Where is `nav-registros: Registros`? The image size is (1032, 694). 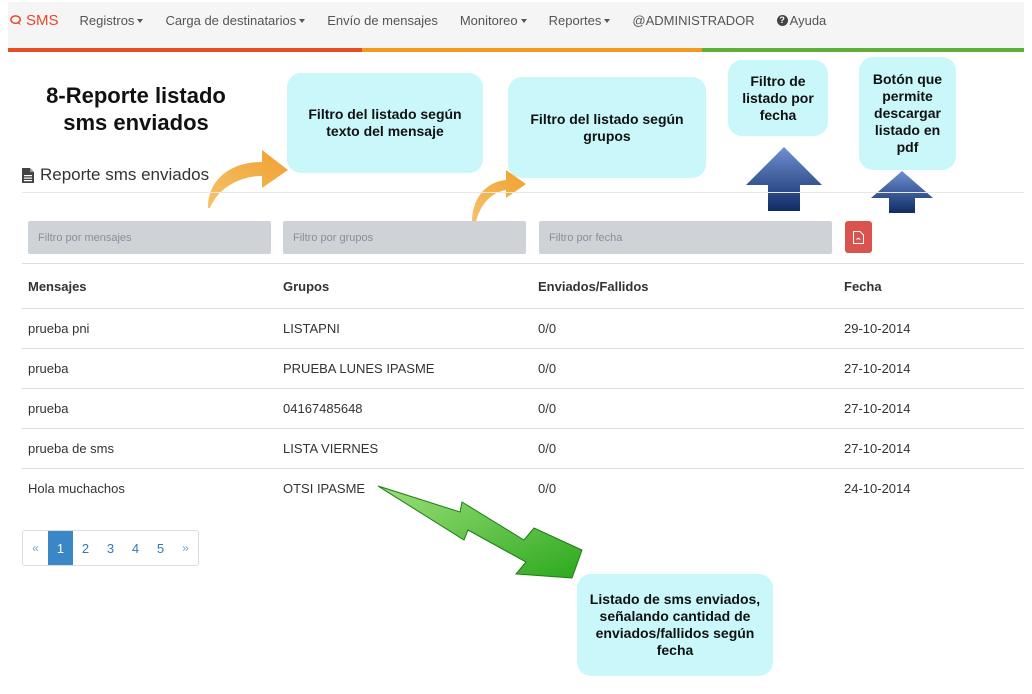
nav-registros: Registros is located at coordinates (112, 20).